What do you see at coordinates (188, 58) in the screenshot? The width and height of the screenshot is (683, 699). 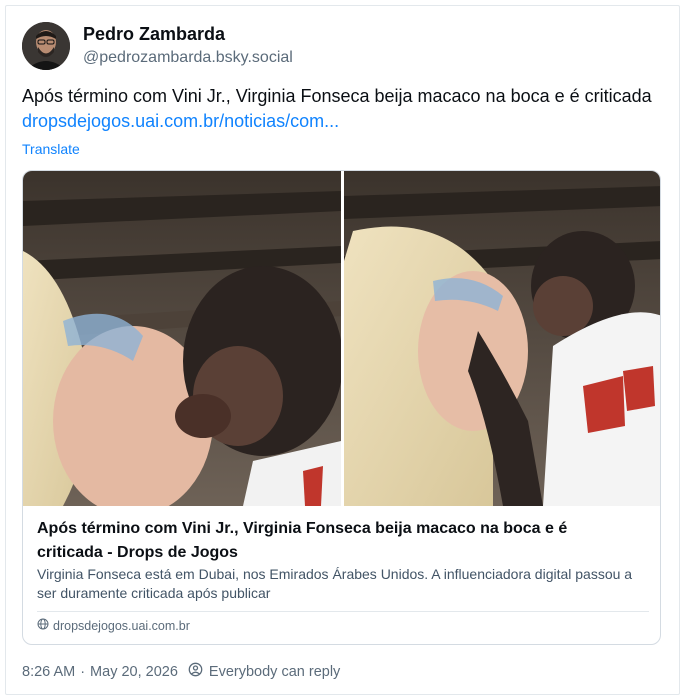 I see `author-handle: @pedrozambarda.bsky.social` at bounding box center [188, 58].